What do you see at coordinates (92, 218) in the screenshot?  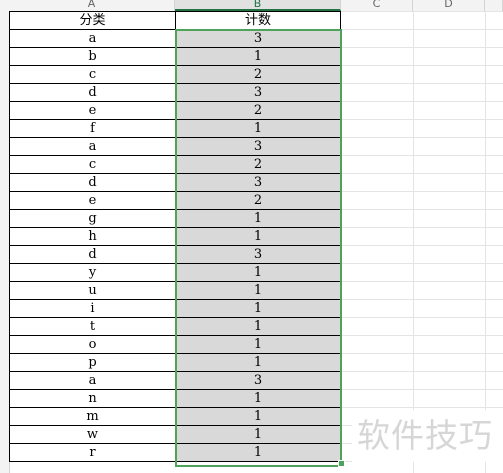 I see `cell-category: g` at bounding box center [92, 218].